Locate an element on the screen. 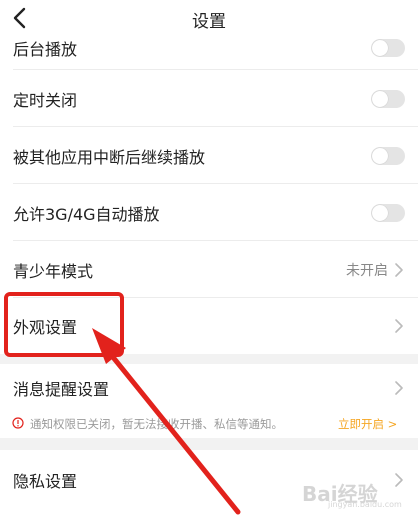 Image resolution: width=418 pixels, height=522 pixels. watermark-url: jingyan.baidu.com is located at coordinates (365, 504).